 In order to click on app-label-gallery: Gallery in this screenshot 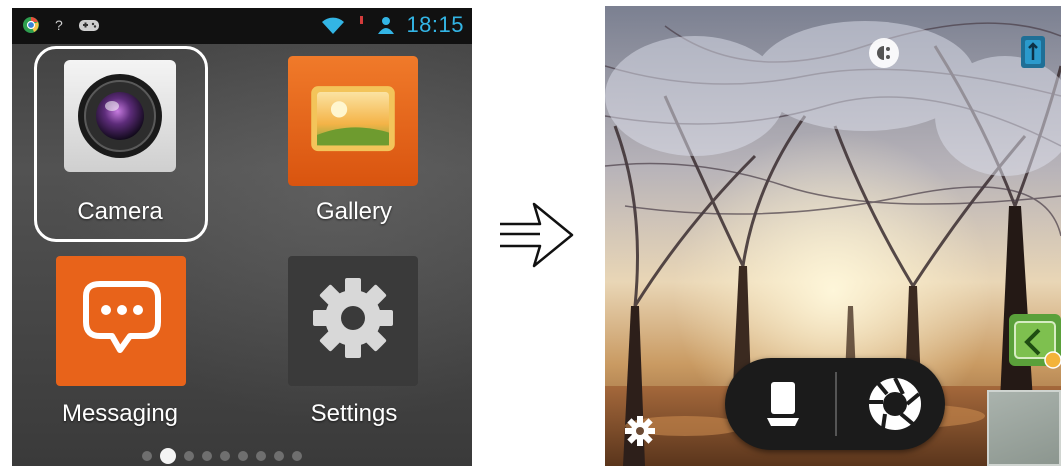, I will do `click(354, 211)`.